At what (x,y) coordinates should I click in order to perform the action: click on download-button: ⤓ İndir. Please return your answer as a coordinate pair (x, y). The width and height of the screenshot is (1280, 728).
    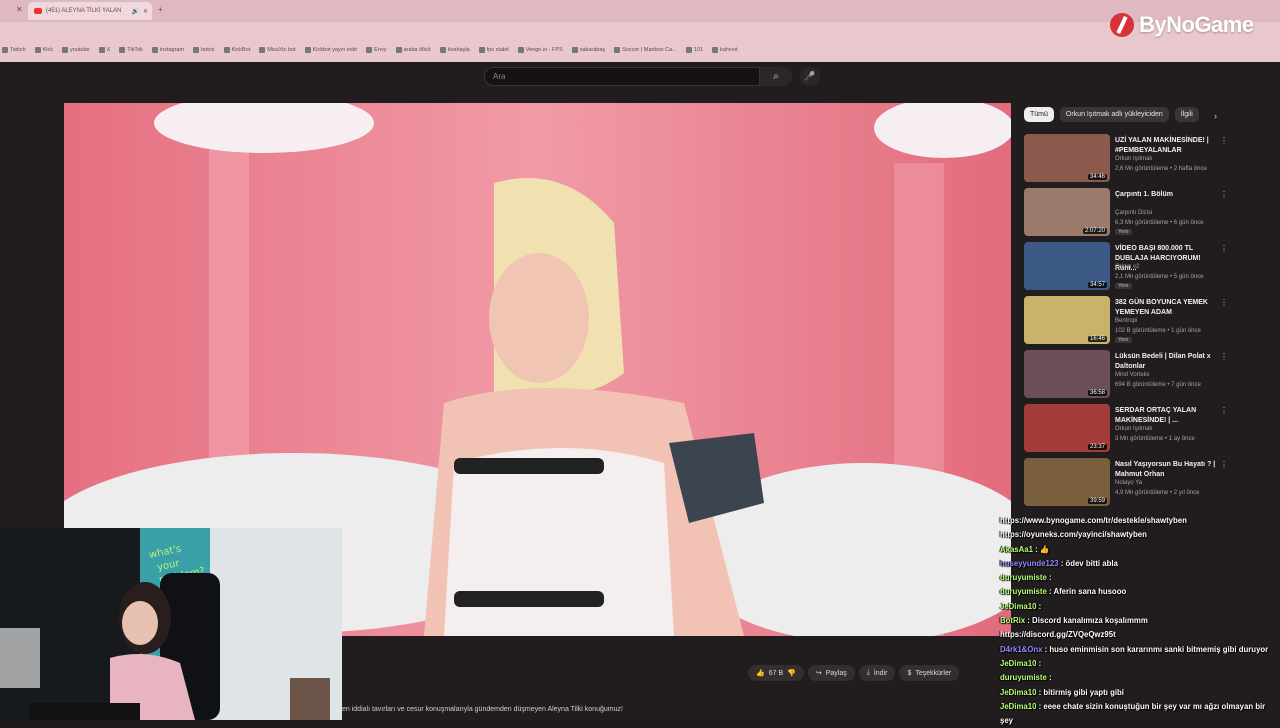
    Looking at the image, I should click on (877, 673).